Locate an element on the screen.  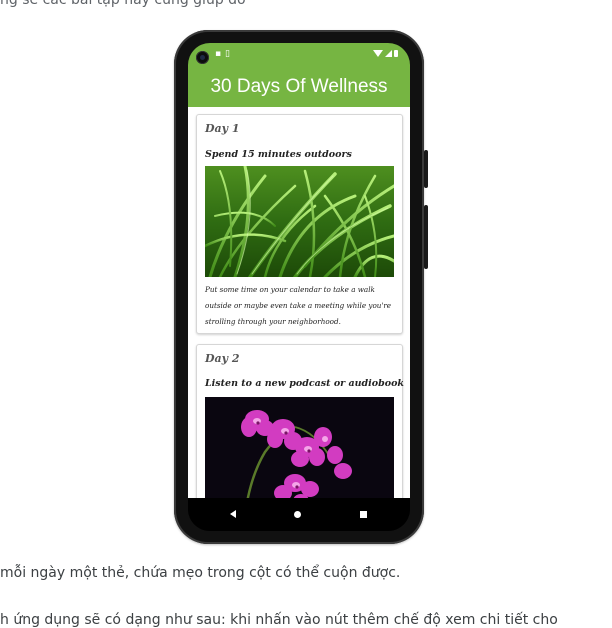
grass-image is located at coordinates (299, 221).